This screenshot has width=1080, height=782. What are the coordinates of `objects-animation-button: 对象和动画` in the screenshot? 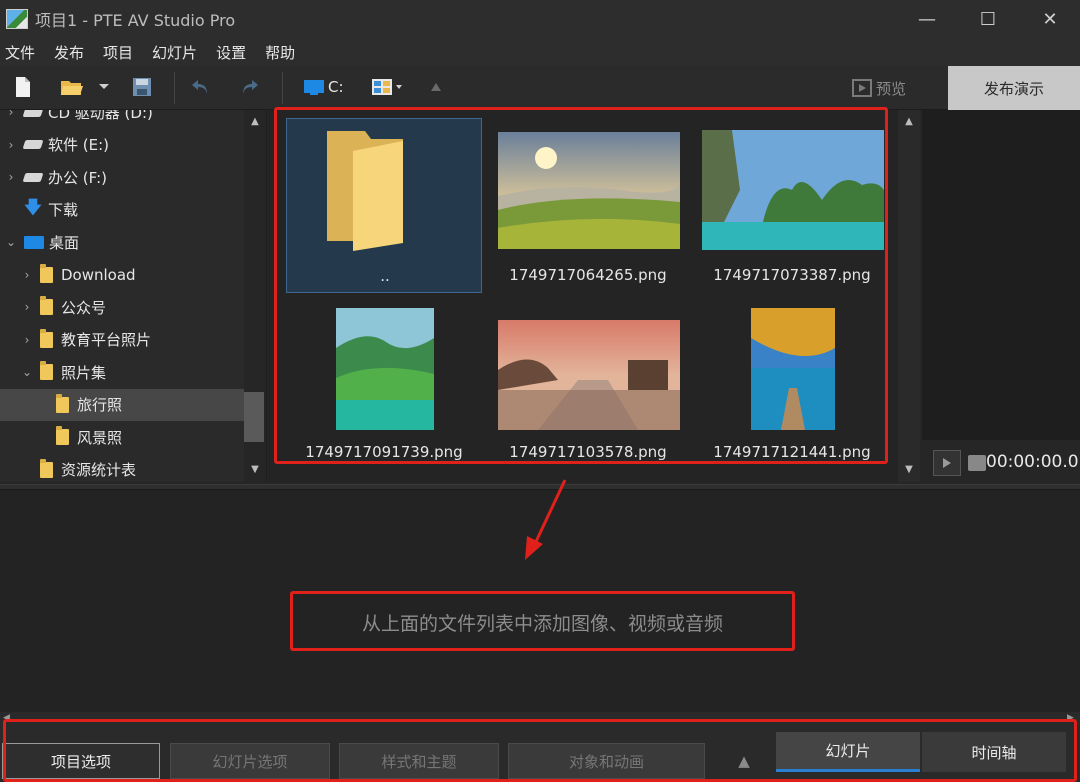 It's located at (606, 761).